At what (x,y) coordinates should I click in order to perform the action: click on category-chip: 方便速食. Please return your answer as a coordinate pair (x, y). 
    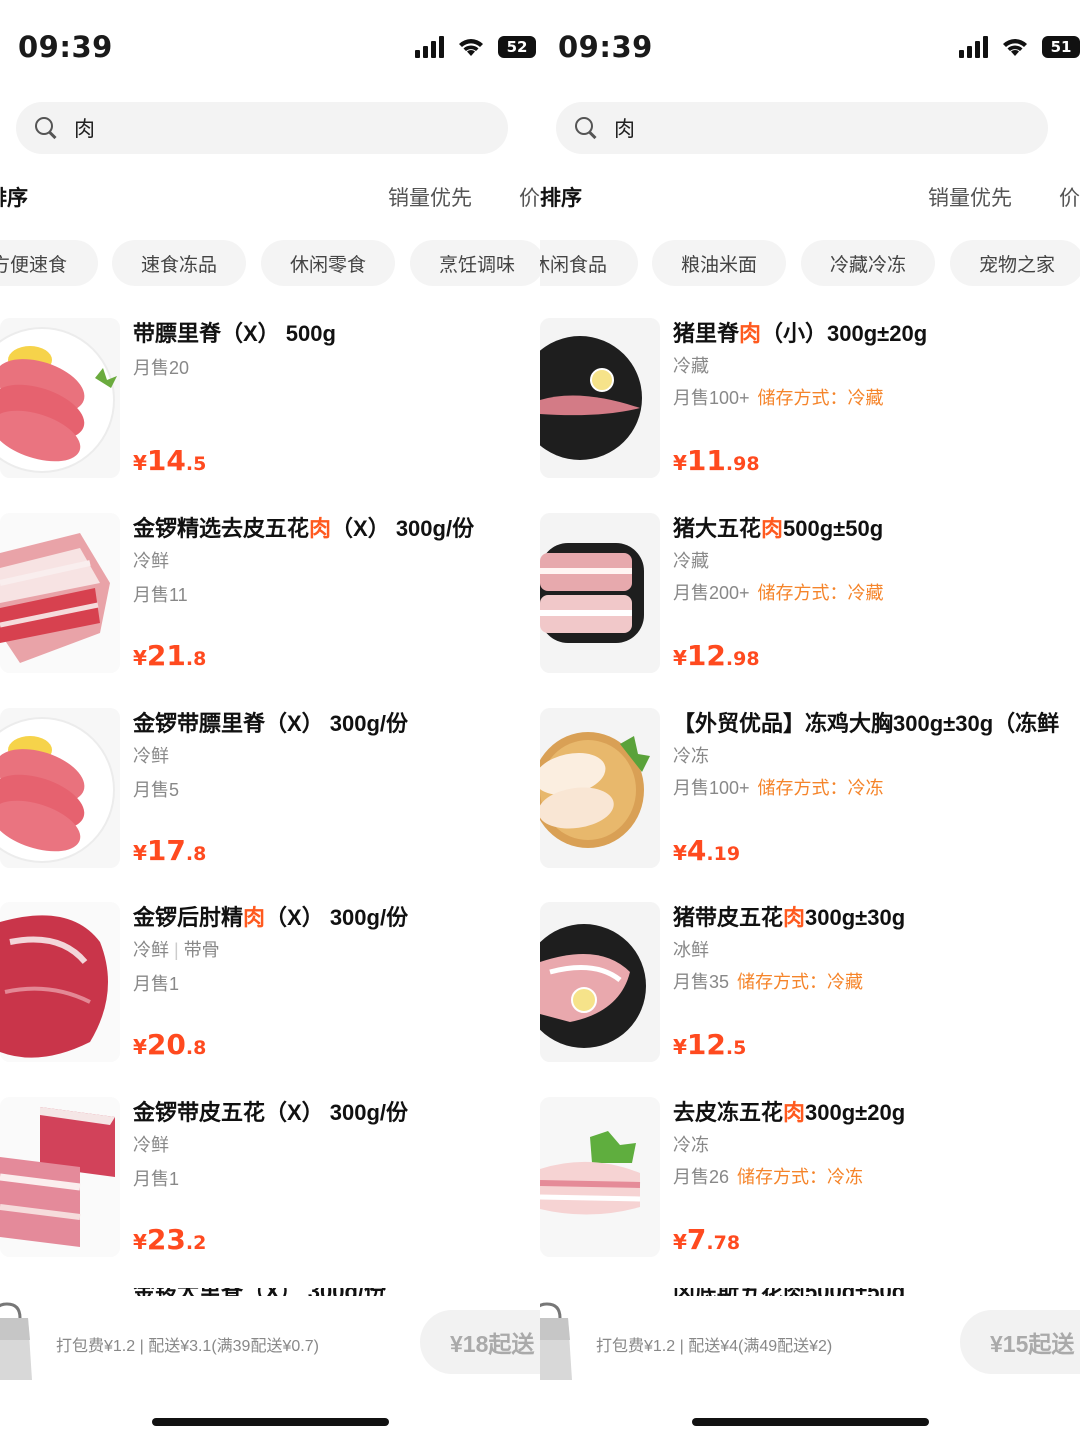
    Looking at the image, I should click on (49, 263).